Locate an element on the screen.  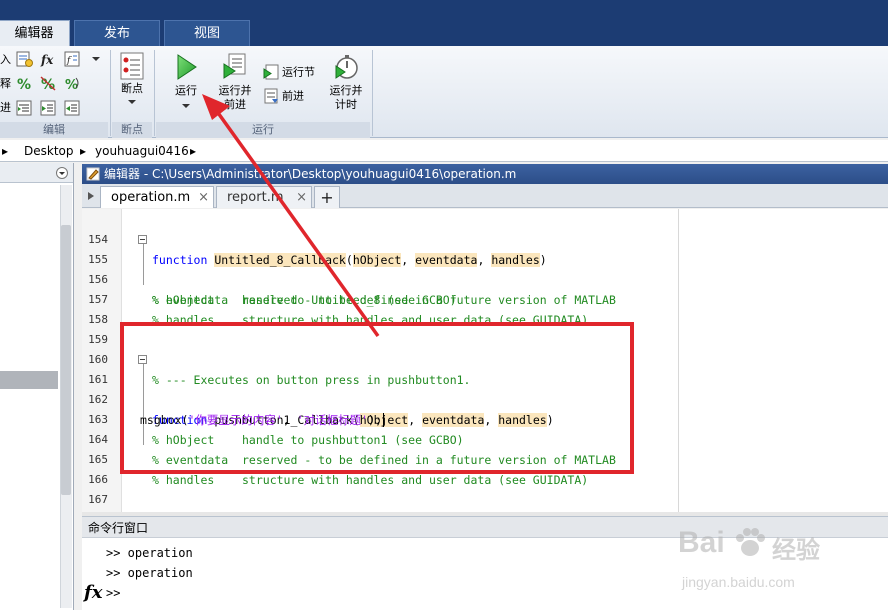
watermark-brand-cn: 经验 is located at coordinates (796, 550).